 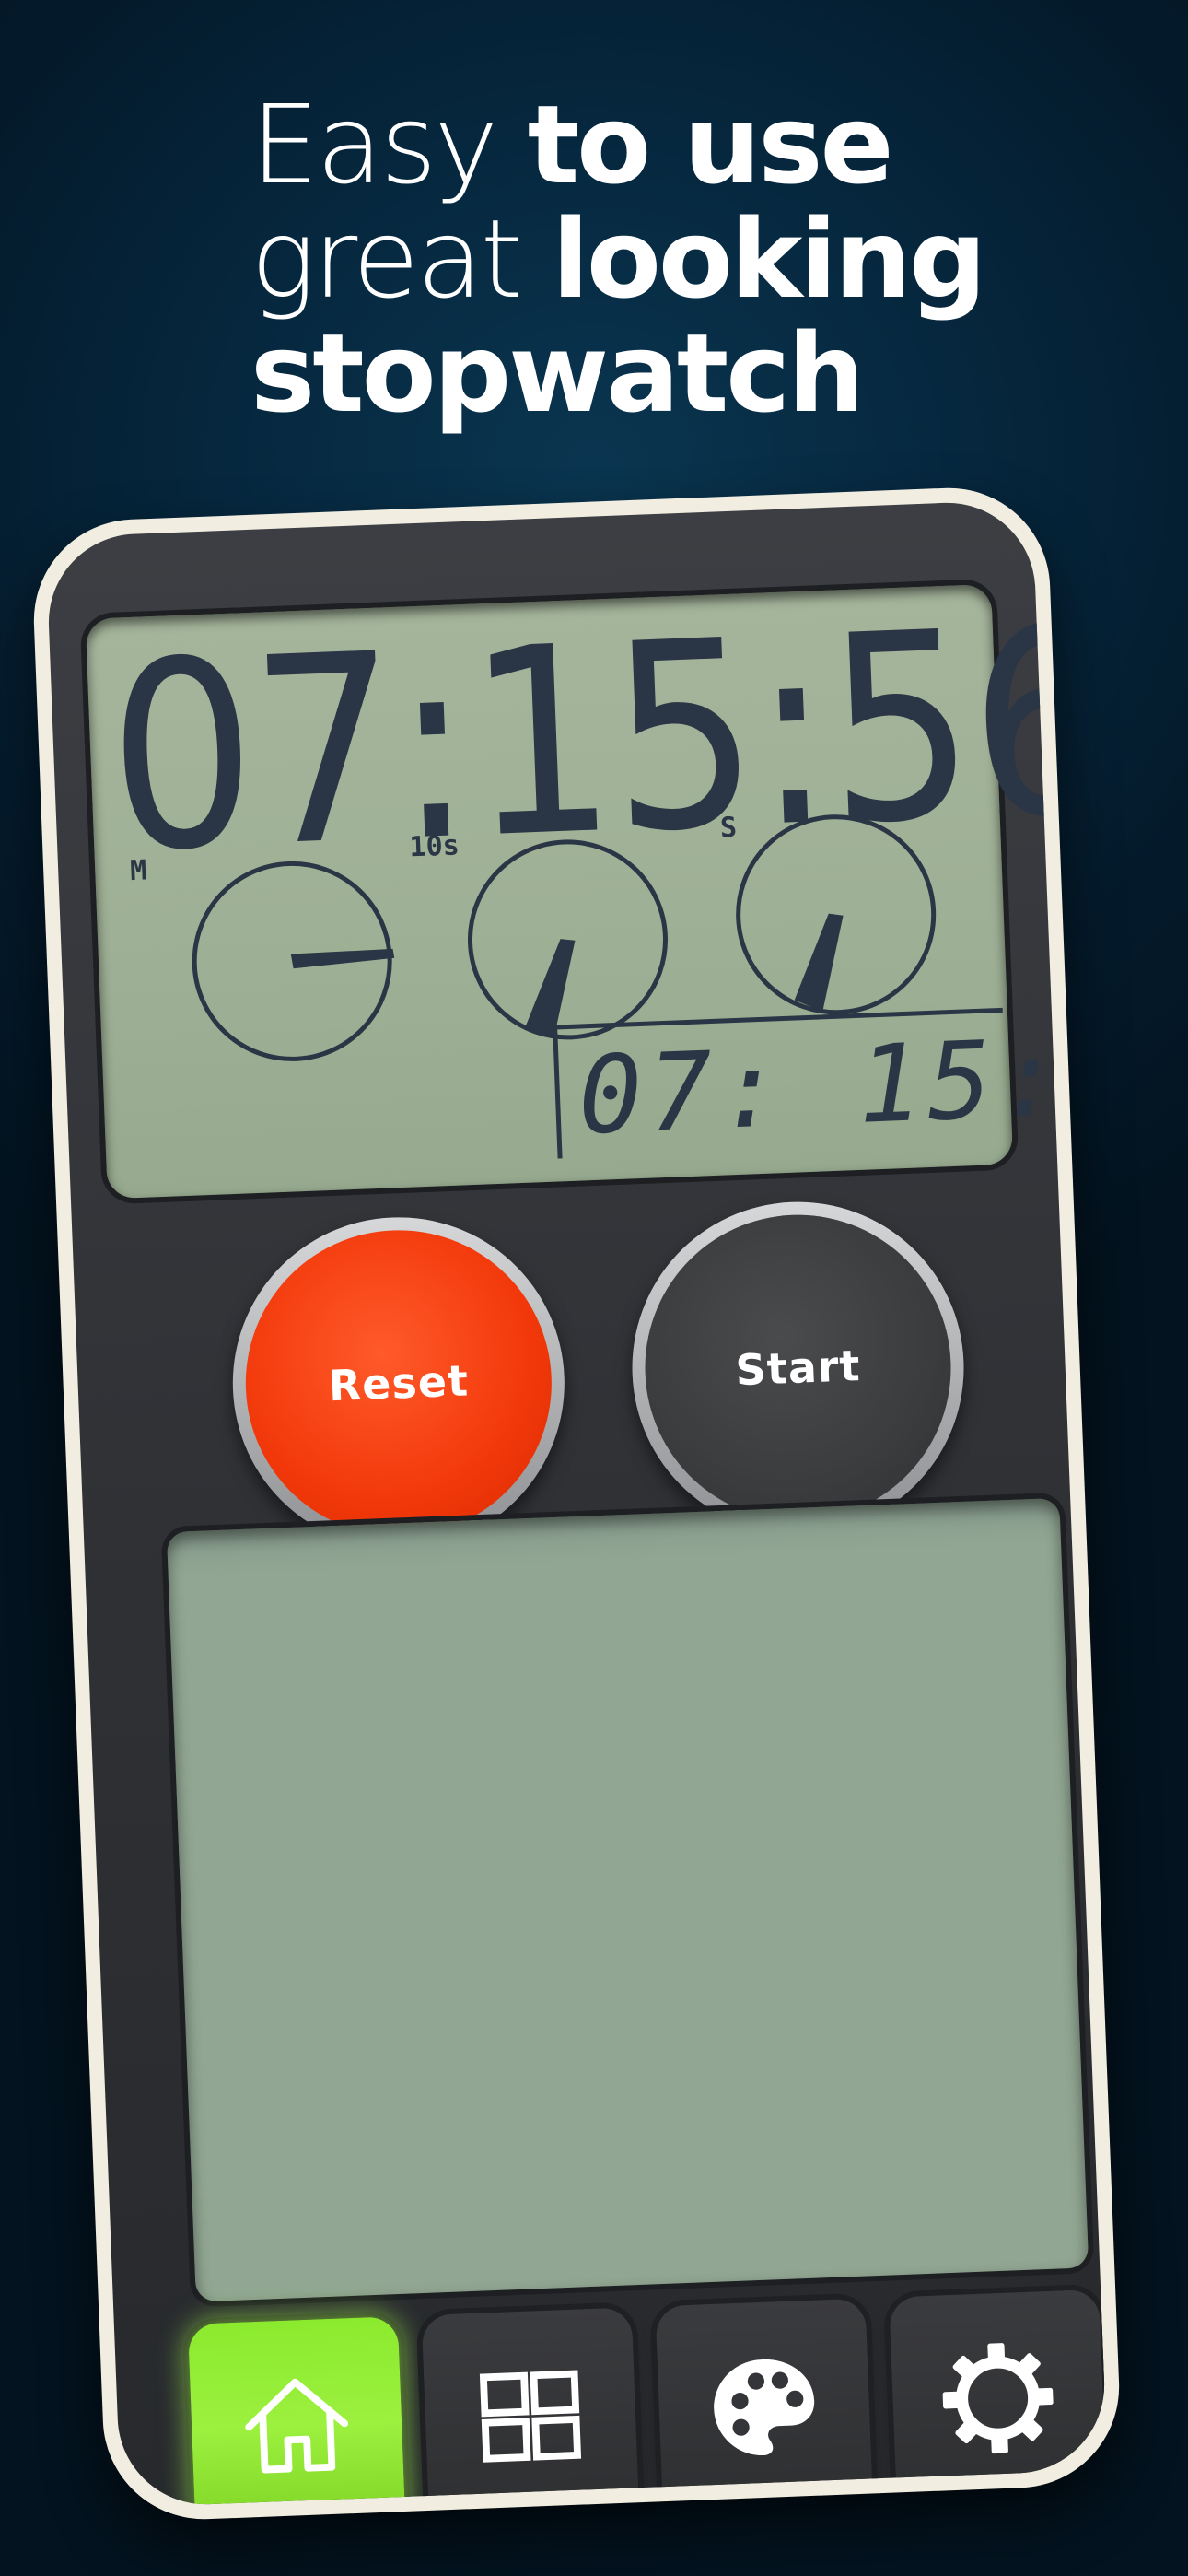 What do you see at coordinates (294, 961) in the screenshot?
I see `minutes-dial` at bounding box center [294, 961].